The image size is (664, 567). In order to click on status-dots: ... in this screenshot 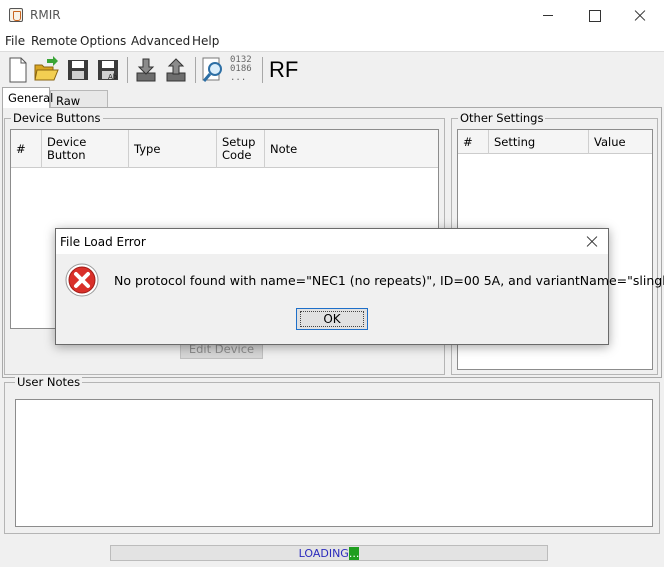, I will do `click(354, 553)`.